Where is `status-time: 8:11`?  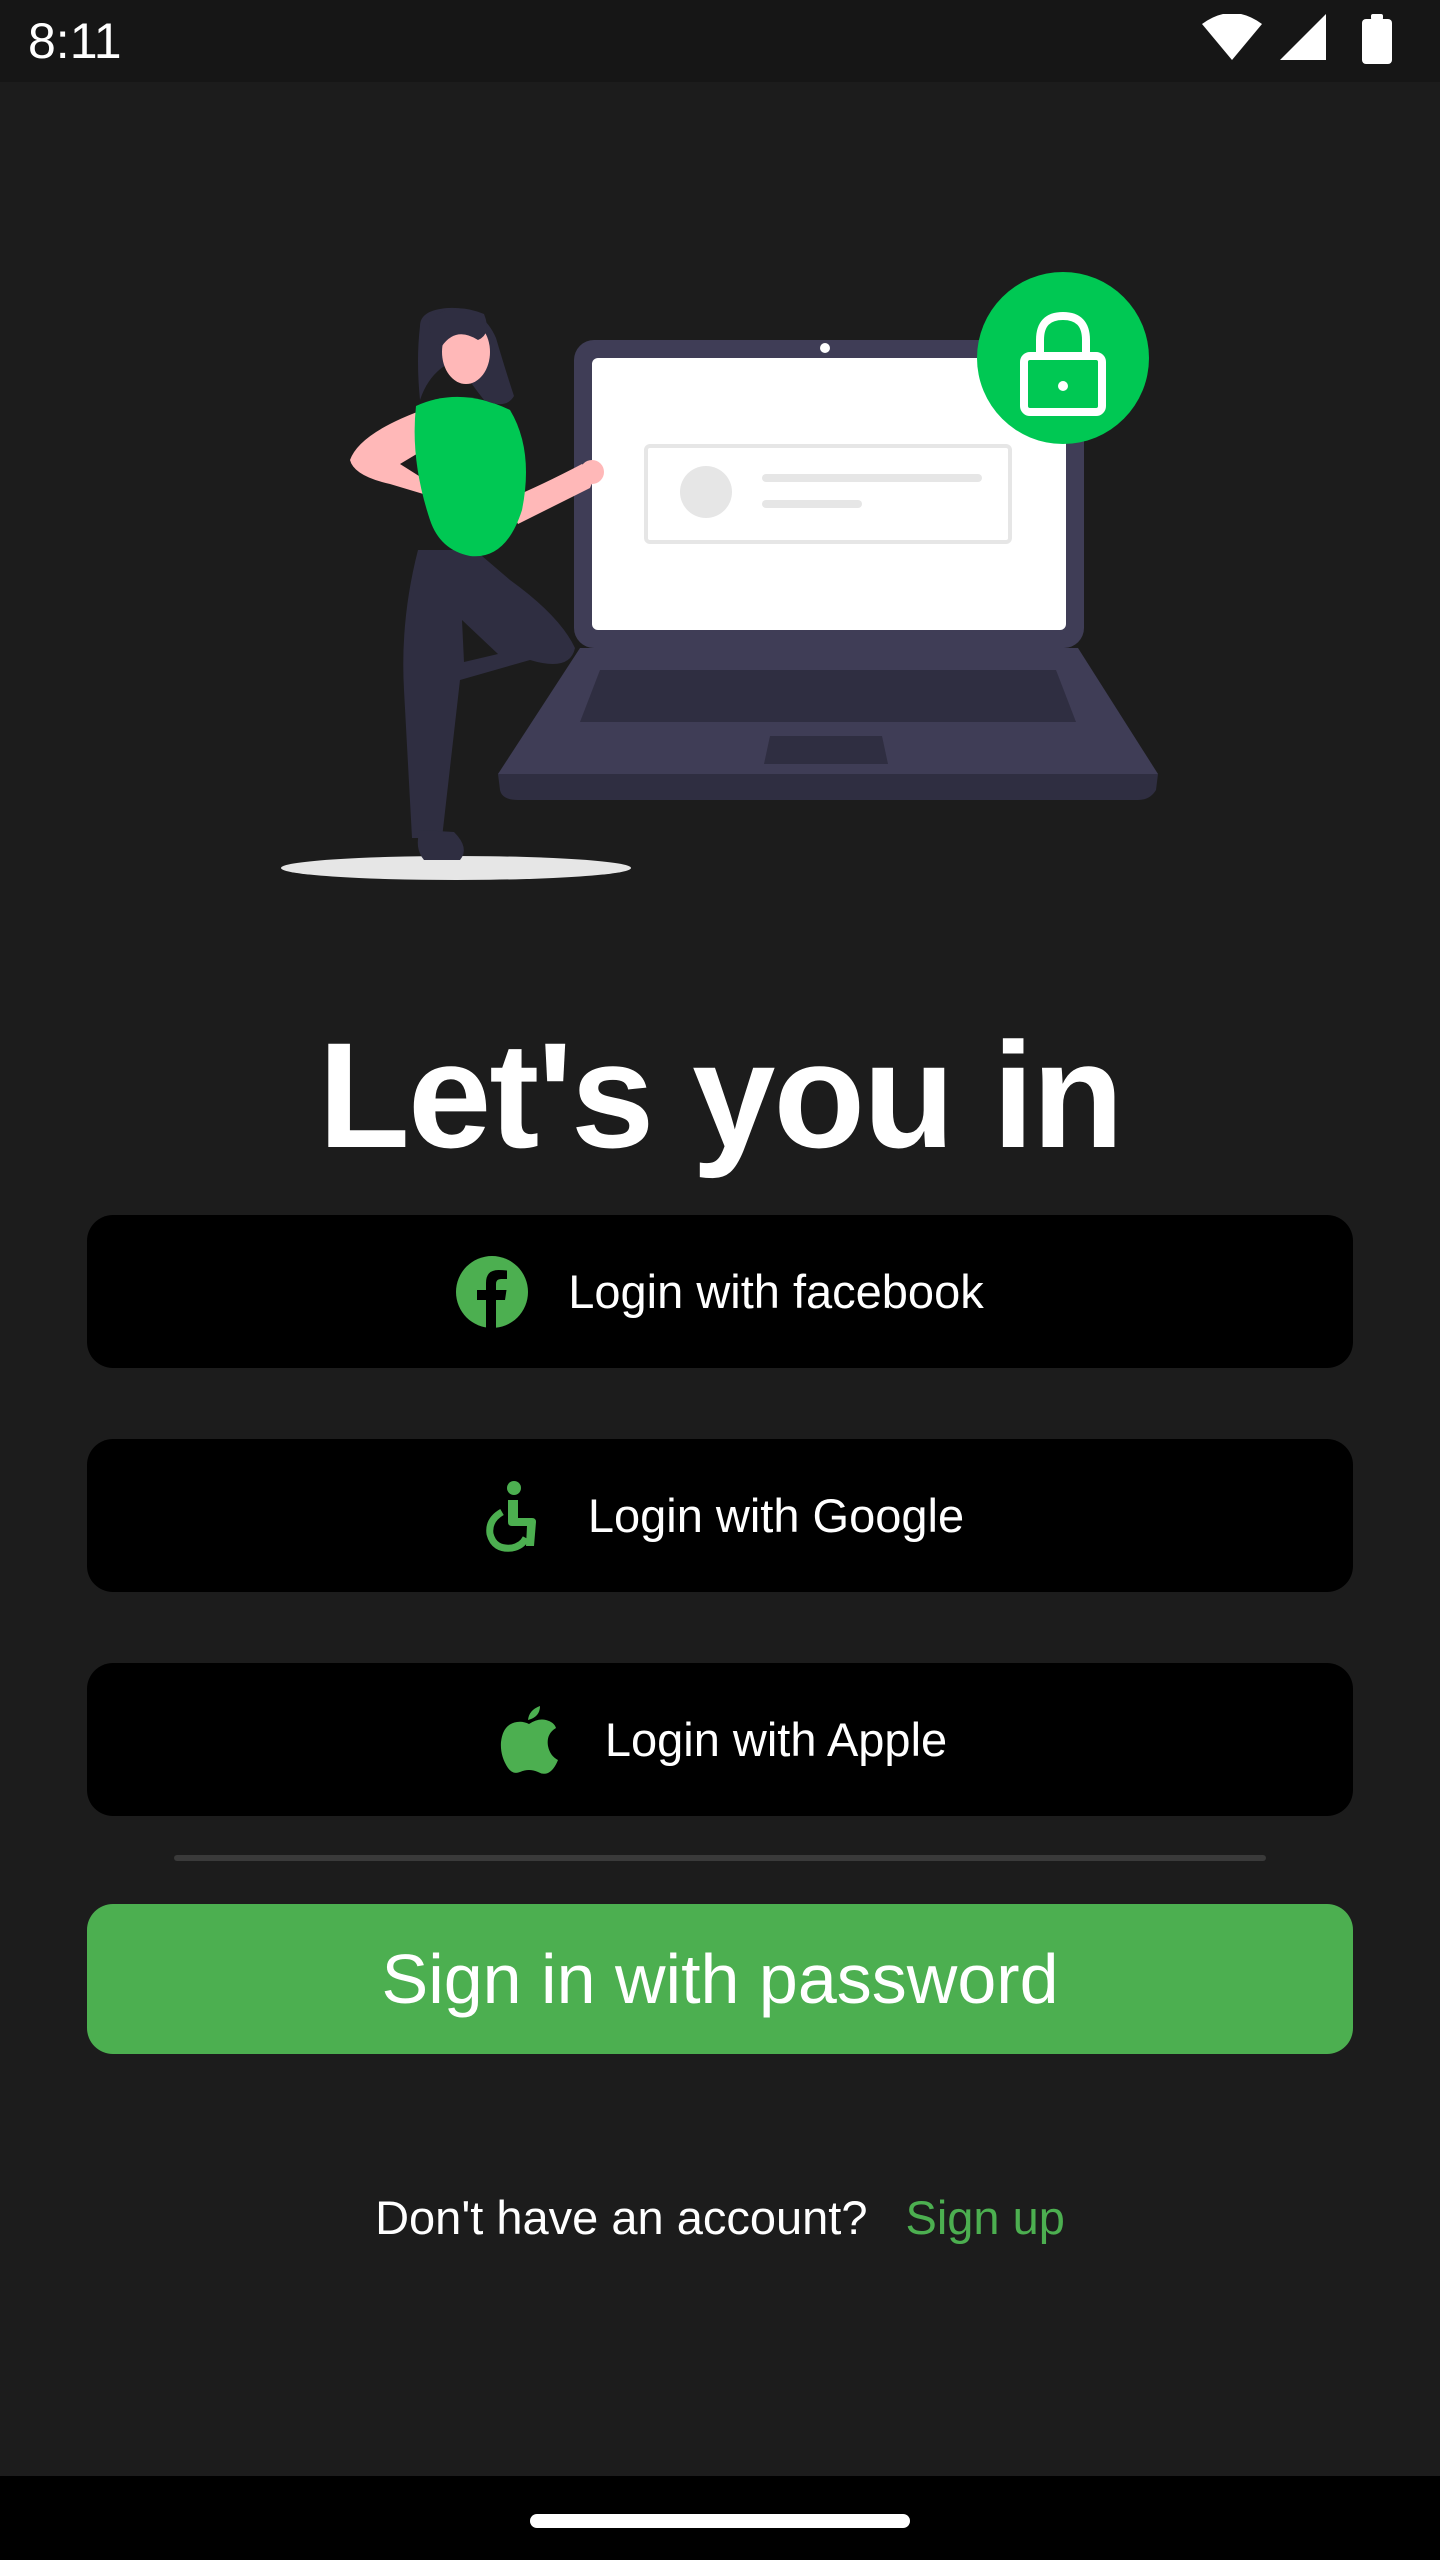
status-time: 8:11 is located at coordinates (75, 41).